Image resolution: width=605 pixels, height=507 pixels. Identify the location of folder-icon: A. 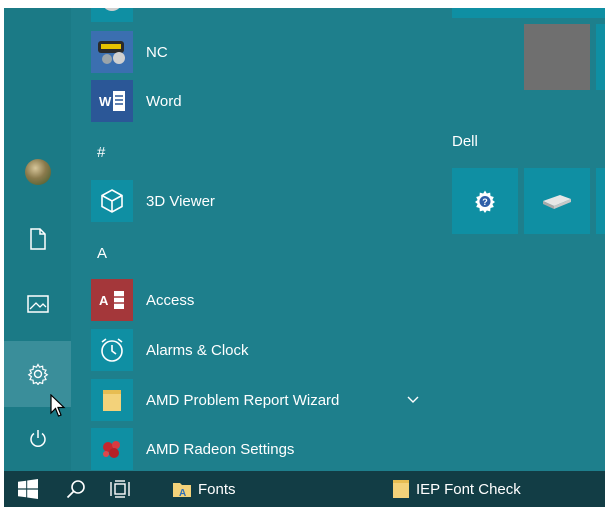
(182, 491).